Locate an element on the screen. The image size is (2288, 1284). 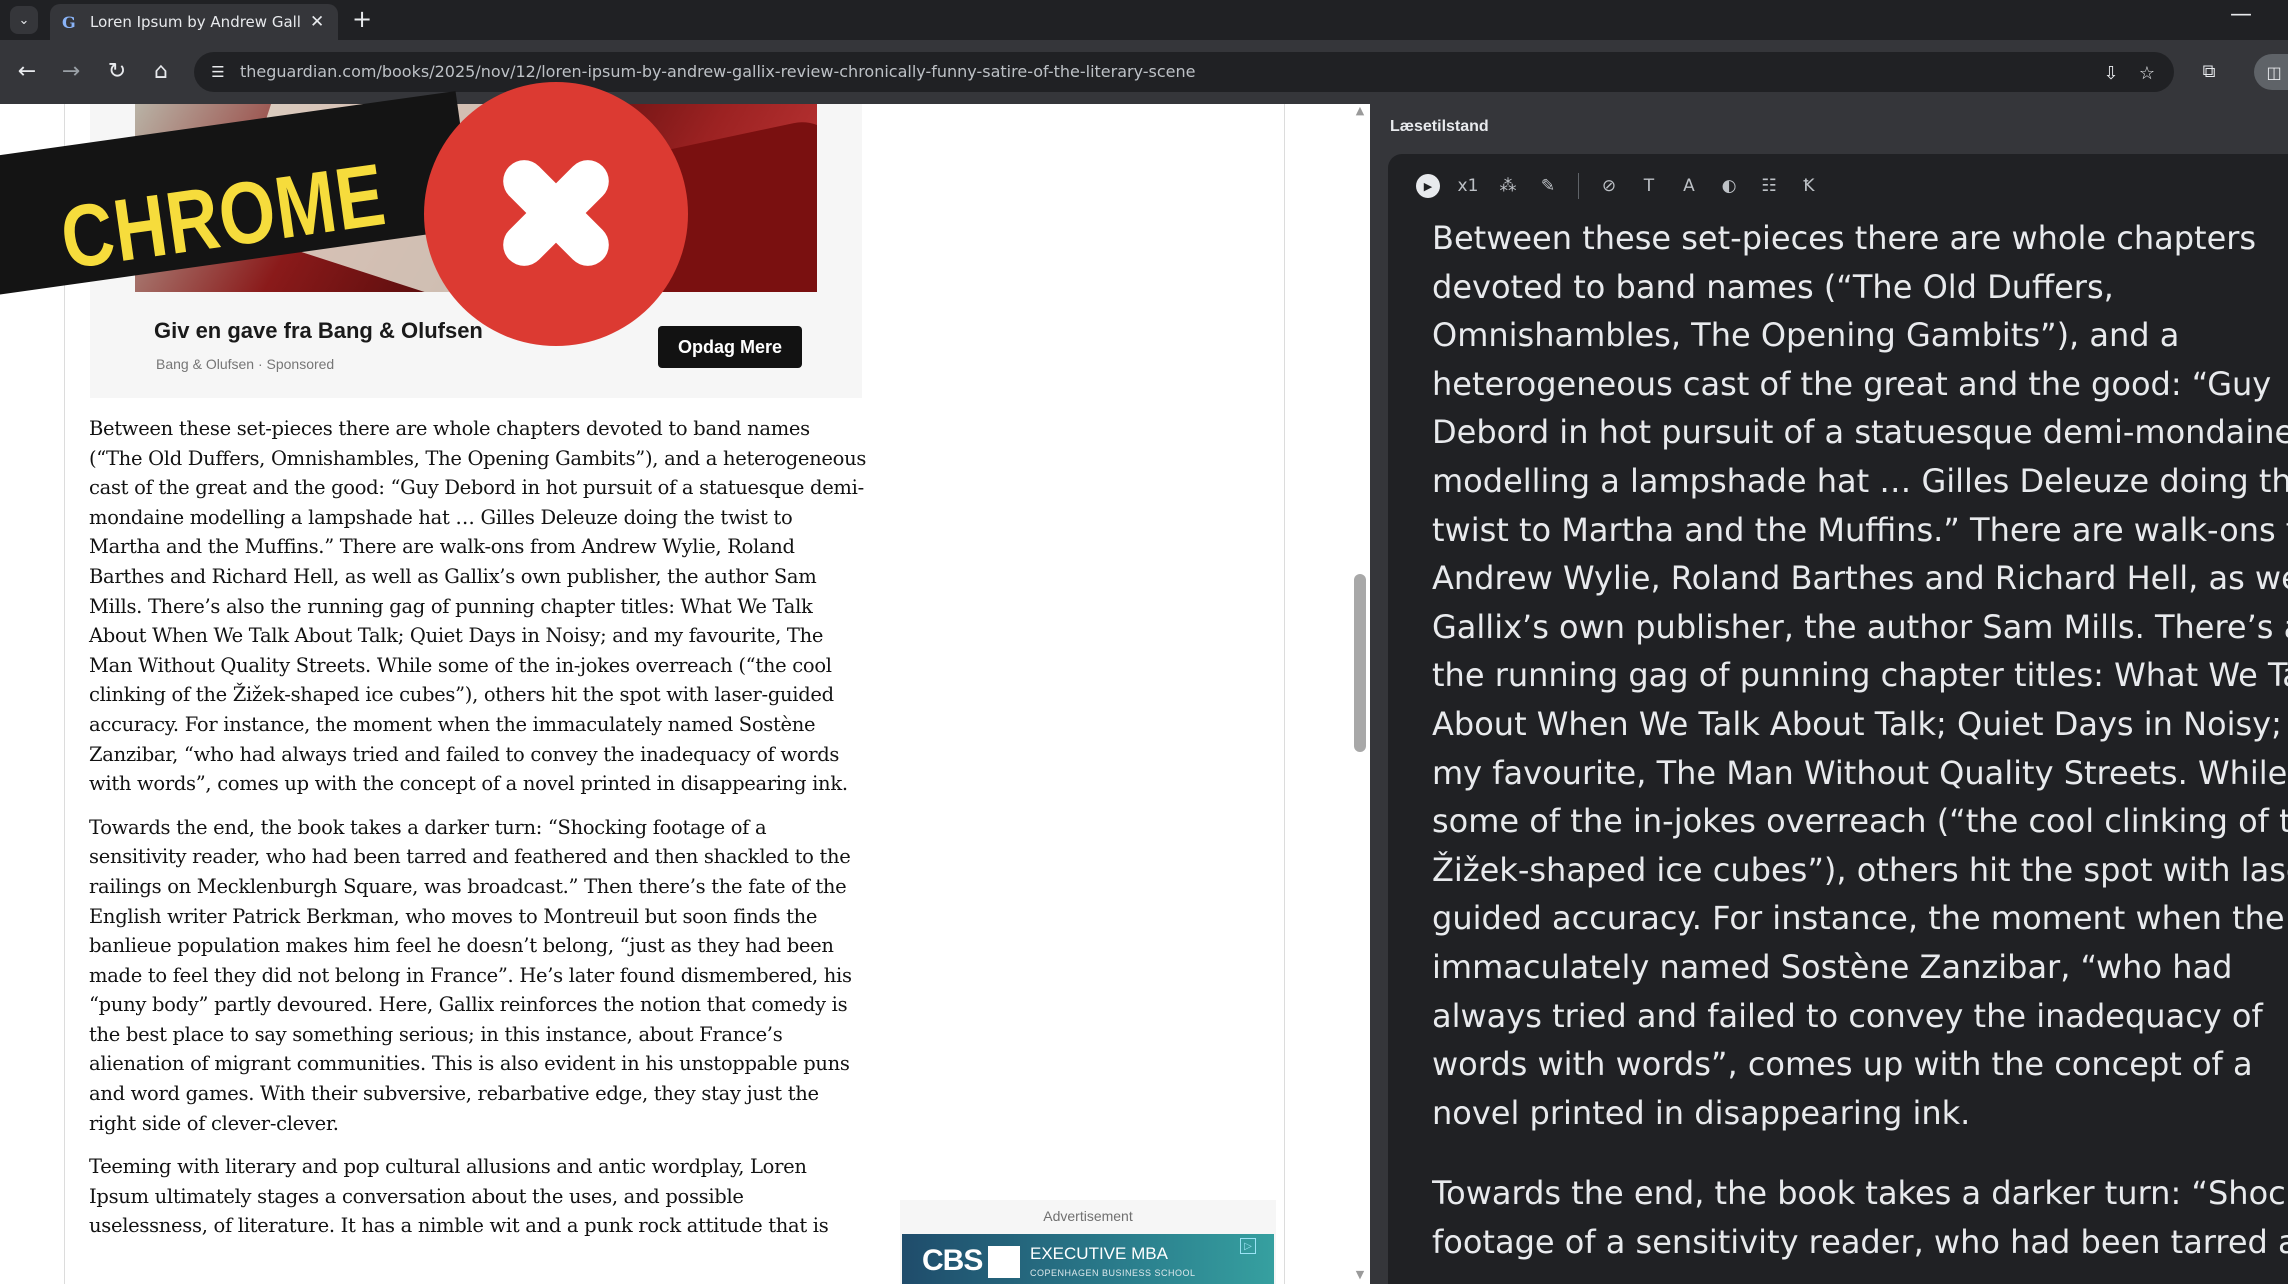
scroll-down-icon: ▼ is located at coordinates (1360, 1275).